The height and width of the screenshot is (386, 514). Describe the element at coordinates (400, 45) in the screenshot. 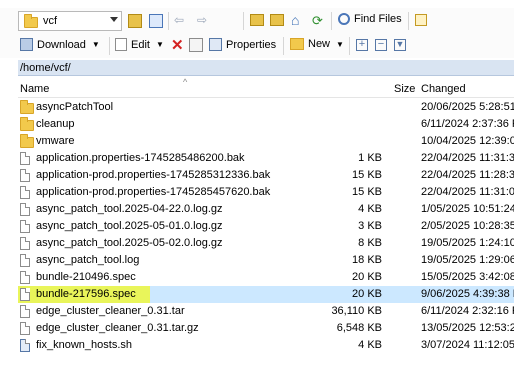

I see `filter-selection-icon: ▼` at that location.